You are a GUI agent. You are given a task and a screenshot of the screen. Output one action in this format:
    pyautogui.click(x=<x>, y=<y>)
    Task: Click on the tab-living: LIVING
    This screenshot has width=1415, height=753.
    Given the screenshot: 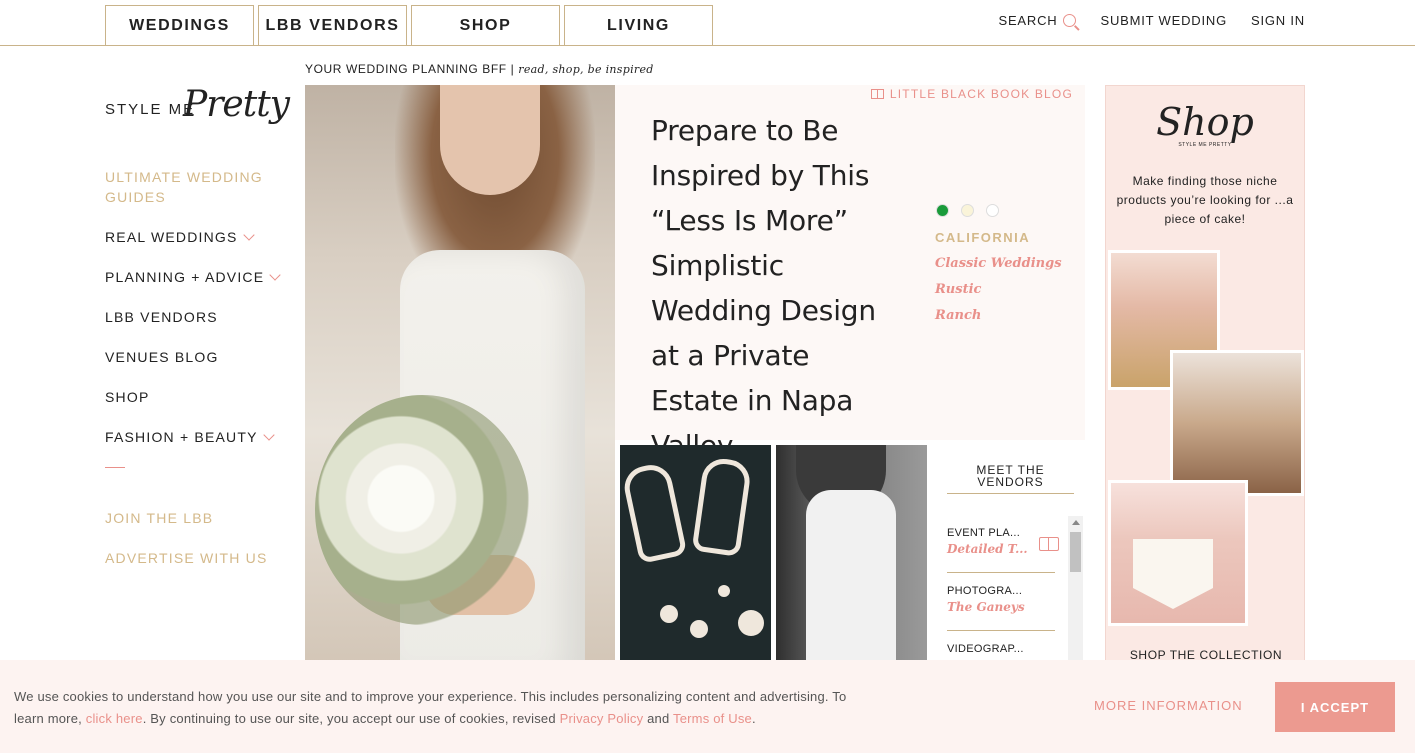 What is the action you would take?
    pyautogui.click(x=638, y=25)
    